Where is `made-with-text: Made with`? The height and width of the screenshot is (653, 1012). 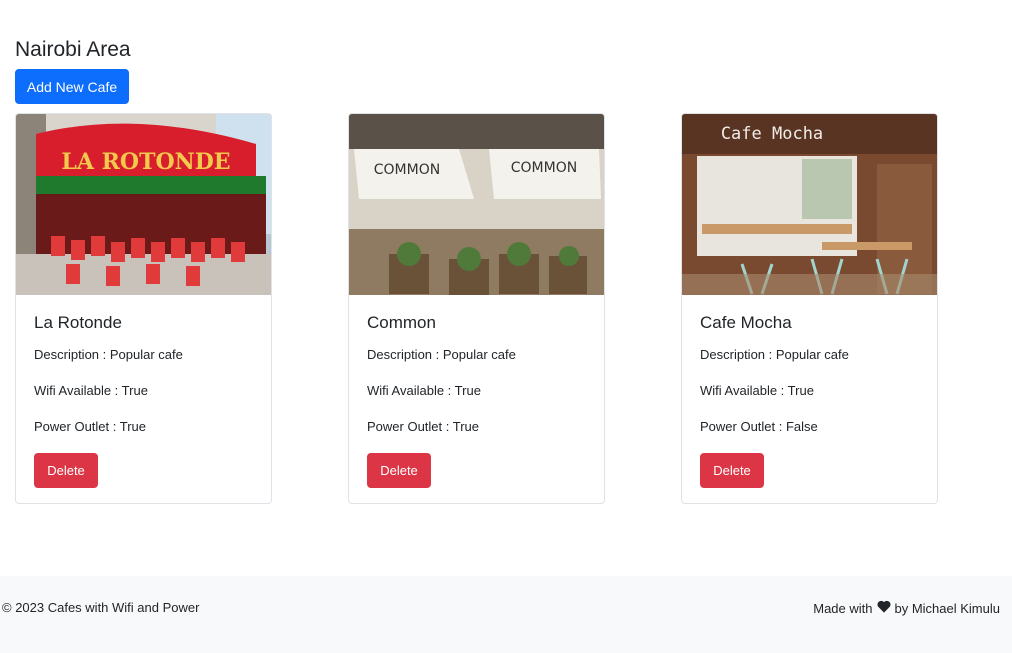
made-with-text: Made with is located at coordinates (843, 608).